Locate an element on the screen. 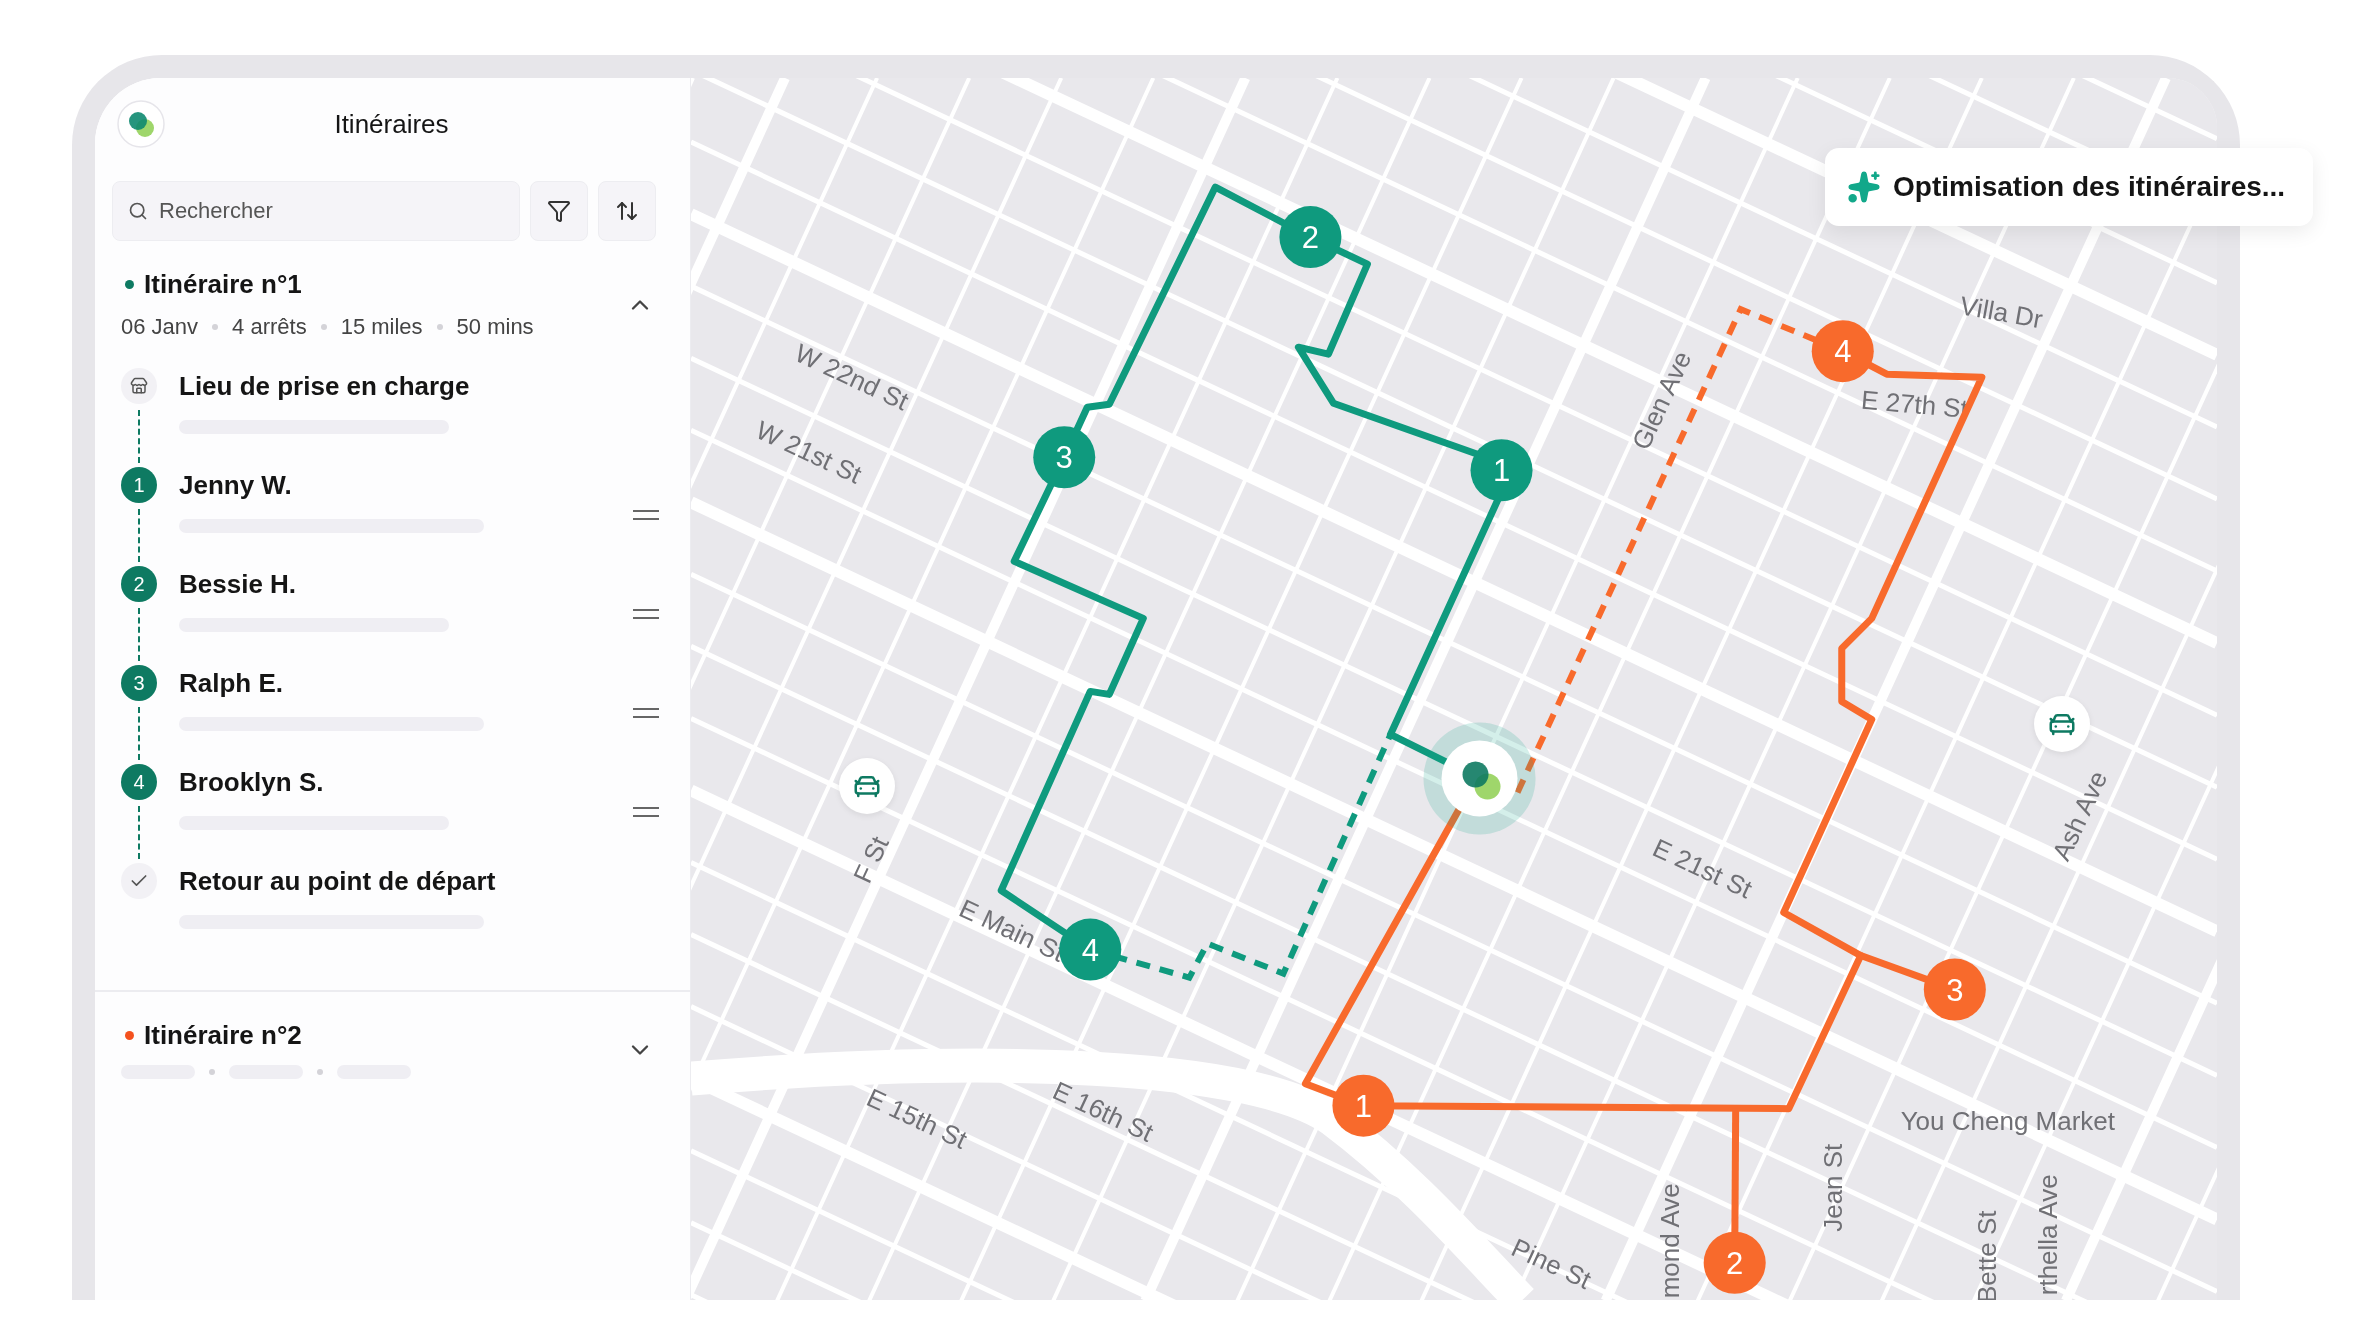 The width and height of the screenshot is (2364, 1342). check-icon is located at coordinates (139, 881).